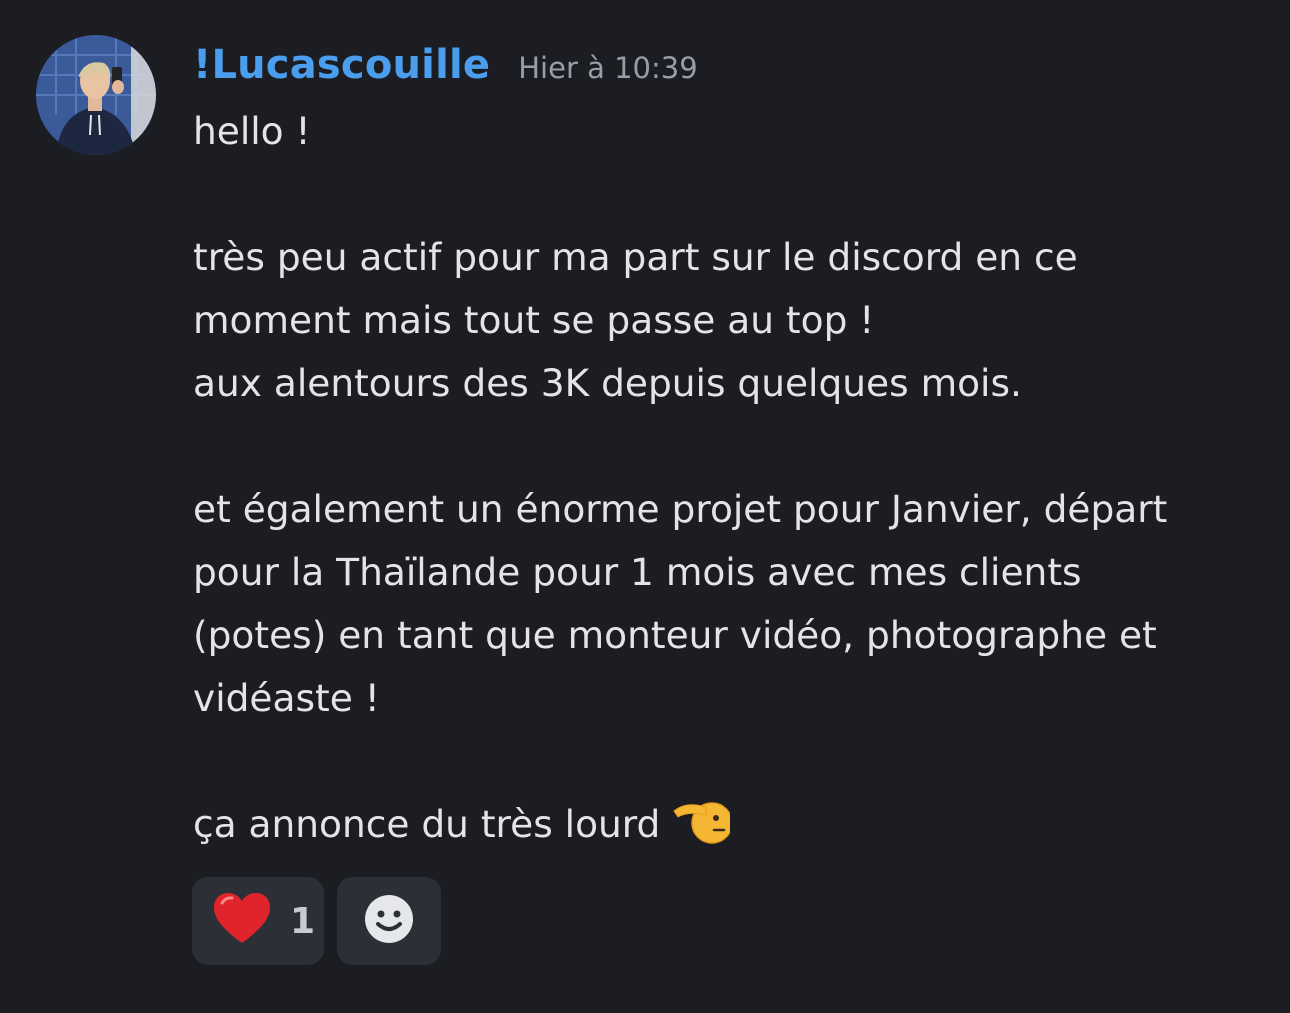 This screenshot has height=1013, width=1290. I want to click on add-reaction-button, so click(389, 921).